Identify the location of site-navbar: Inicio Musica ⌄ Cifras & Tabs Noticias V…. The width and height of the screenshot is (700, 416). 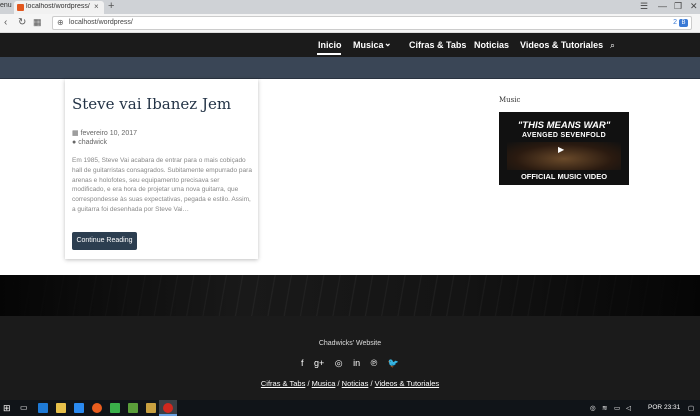
(350, 45).